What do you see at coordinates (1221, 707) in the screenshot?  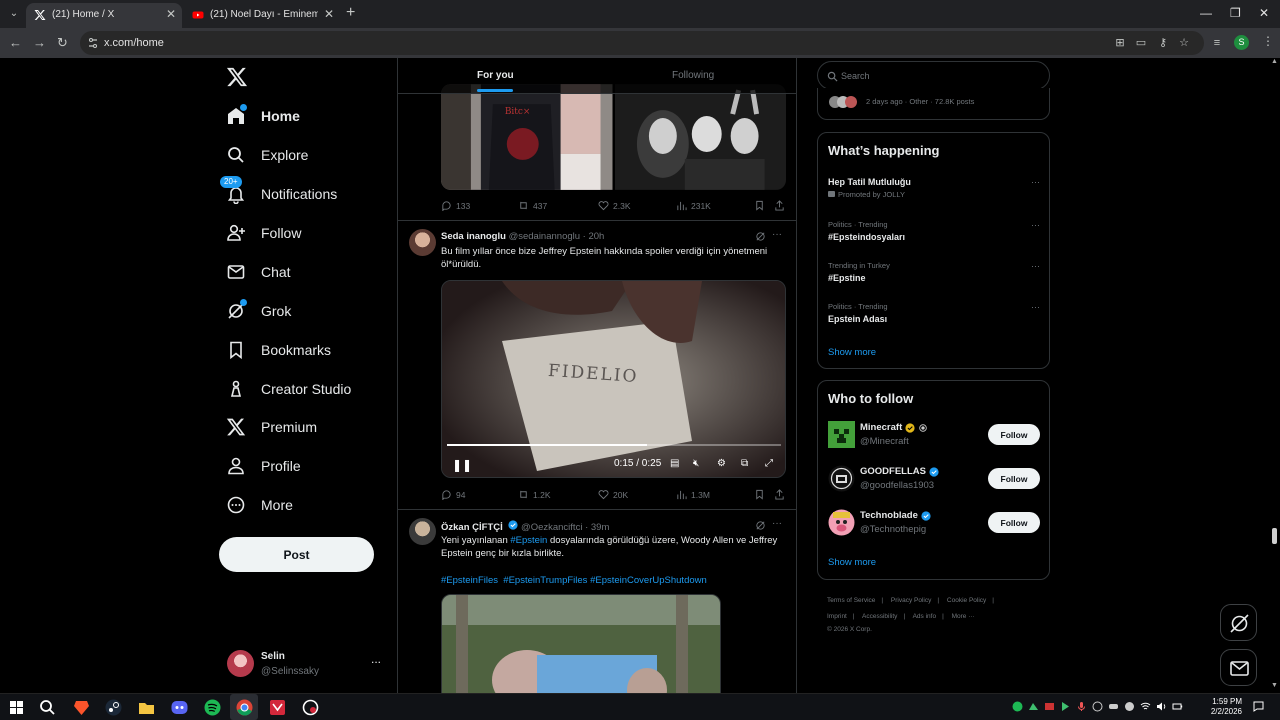 I see `system-clock: 1:59 PM 2/2/2026` at bounding box center [1221, 707].